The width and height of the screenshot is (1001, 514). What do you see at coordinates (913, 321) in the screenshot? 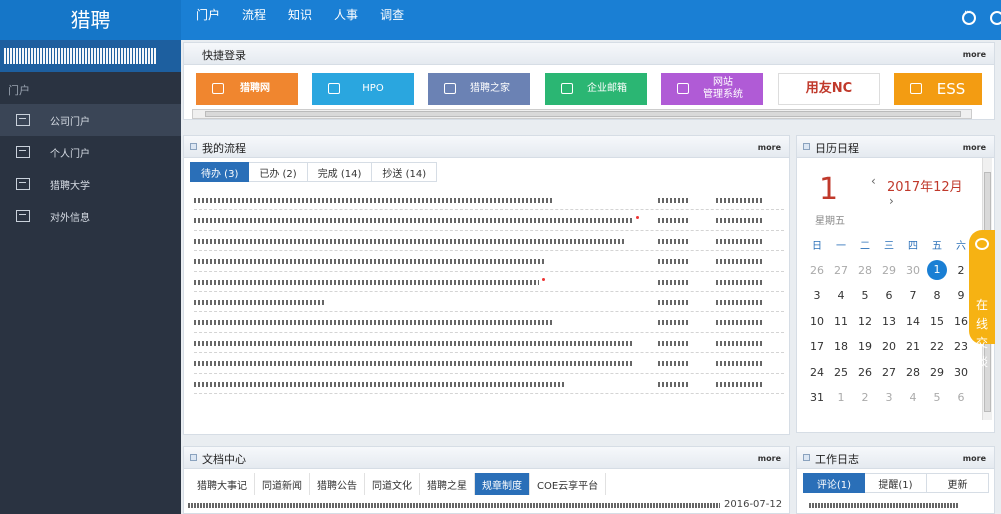
I see `calendar-day: 14` at bounding box center [913, 321].